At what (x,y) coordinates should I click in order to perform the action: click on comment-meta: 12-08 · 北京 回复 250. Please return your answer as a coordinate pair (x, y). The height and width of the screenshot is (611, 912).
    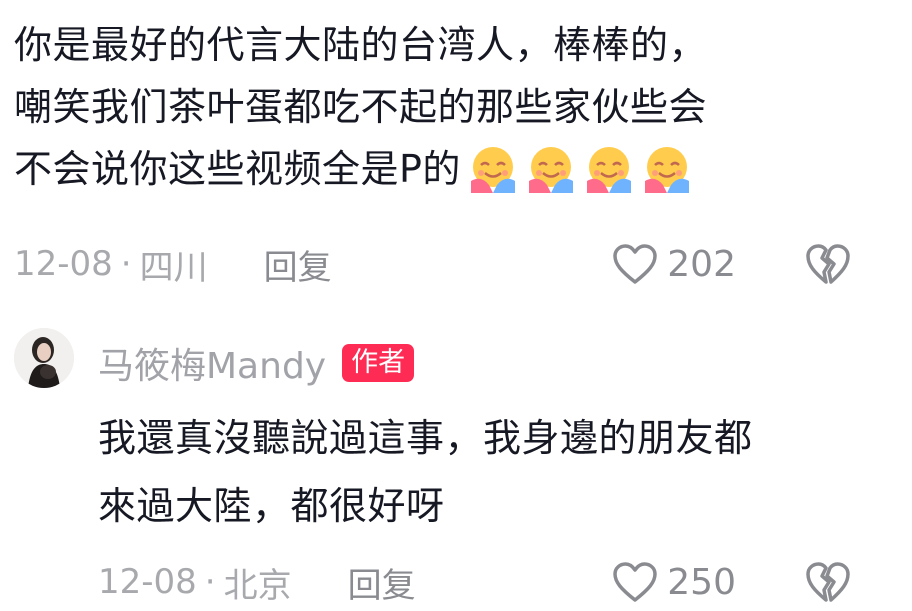
    Looking at the image, I should click on (475, 582).